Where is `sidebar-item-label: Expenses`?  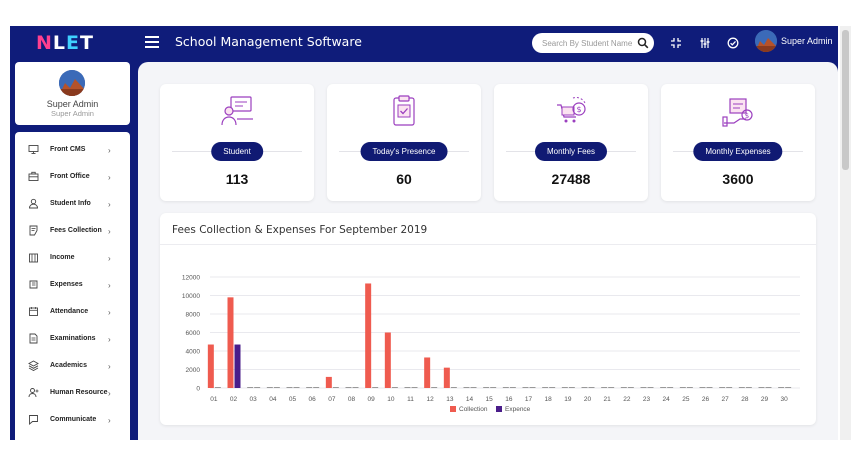
sidebar-item-label: Expenses is located at coordinates (66, 284).